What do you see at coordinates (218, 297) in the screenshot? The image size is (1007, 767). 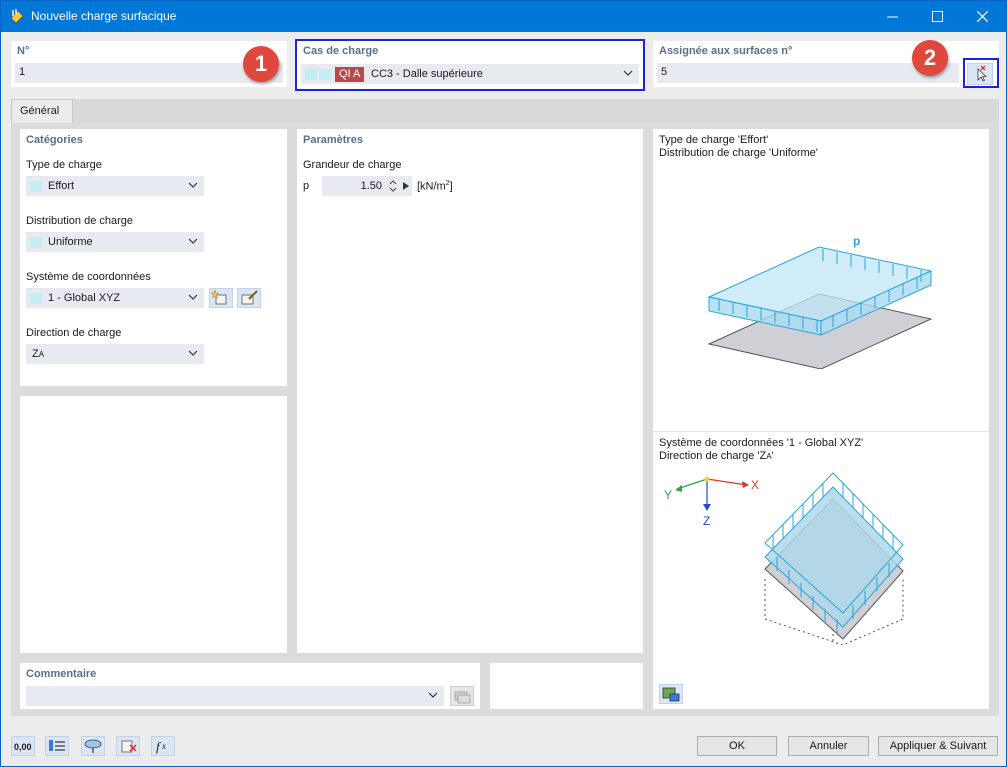 I see `new-coord-system-icon` at bounding box center [218, 297].